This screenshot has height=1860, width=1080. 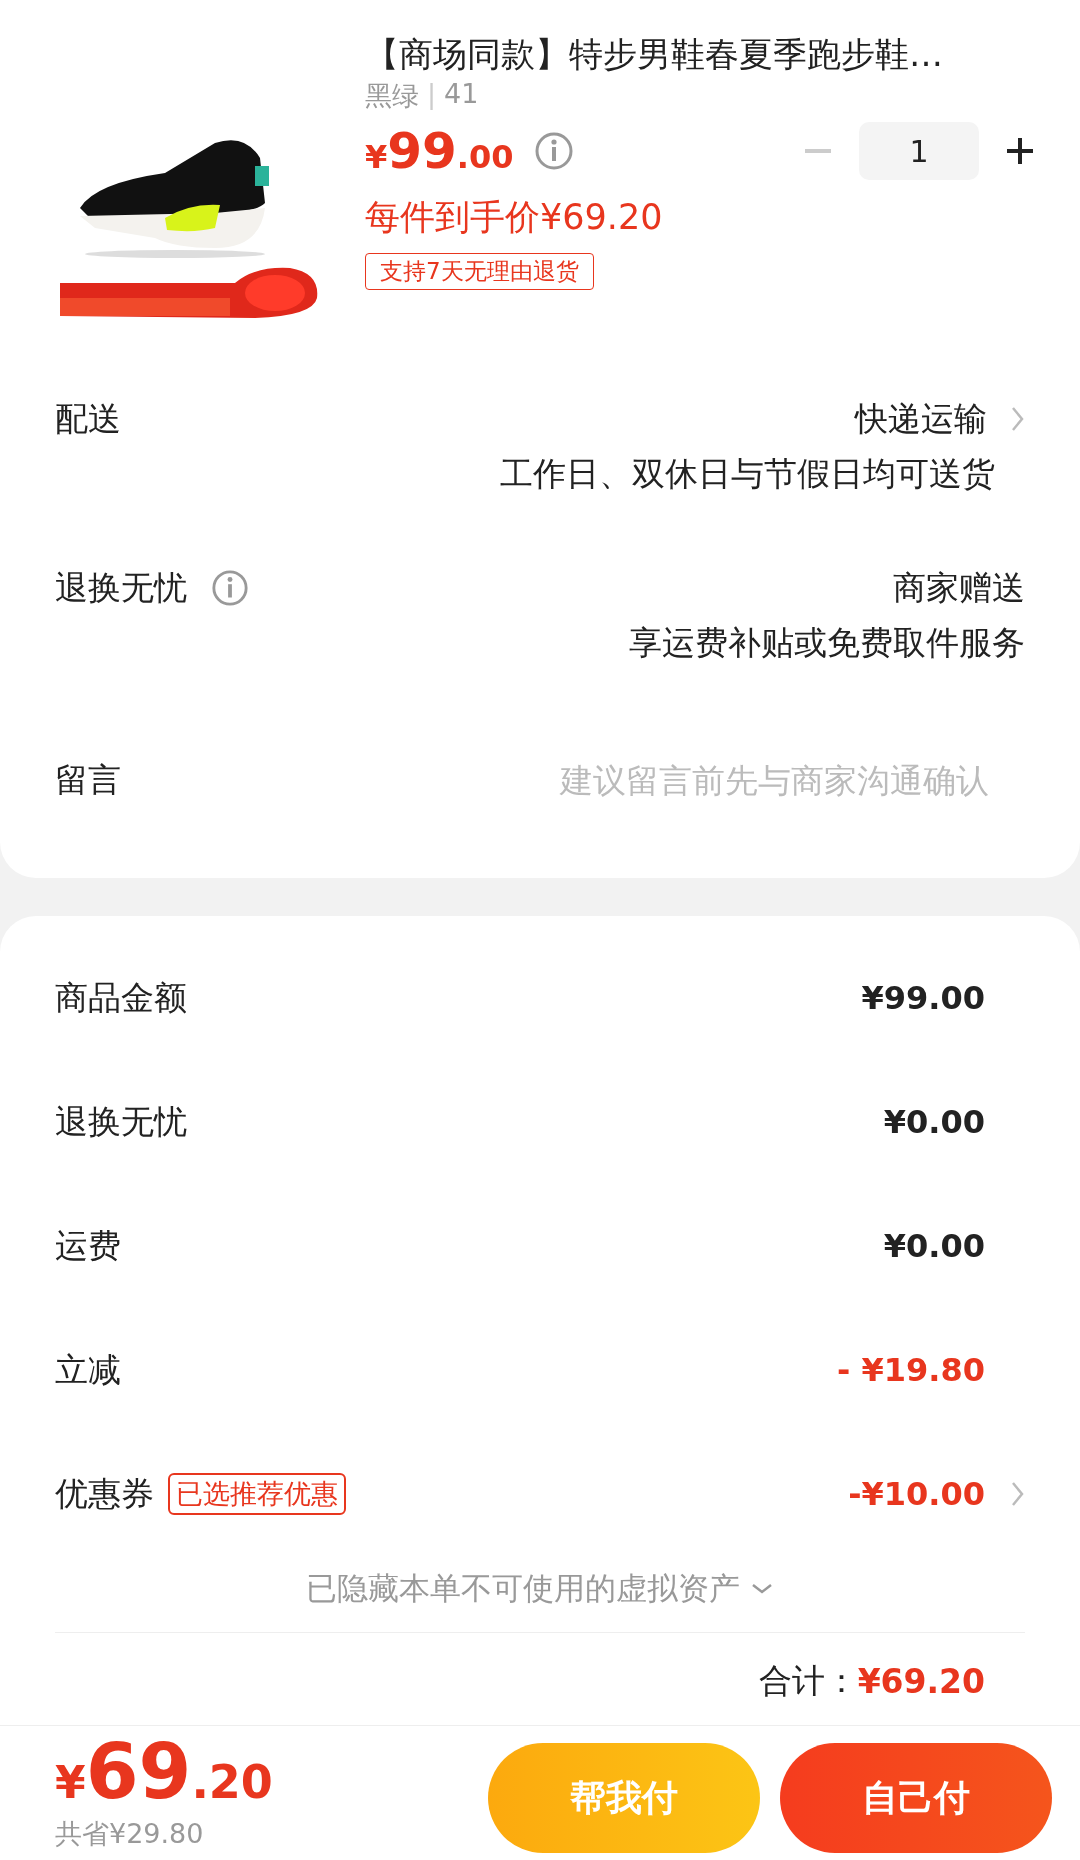 I want to click on total-value: ¥69.20, so click(x=921, y=1681).